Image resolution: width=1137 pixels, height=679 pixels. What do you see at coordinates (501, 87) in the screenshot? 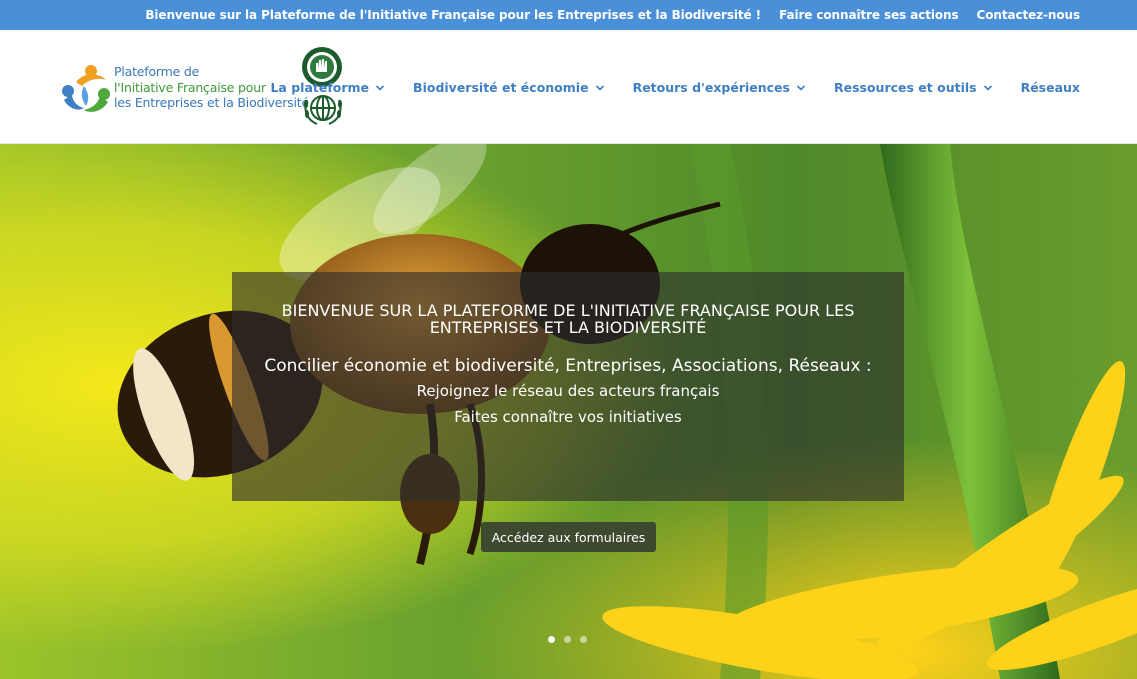
I see `nav-label: Biodiversité et économie` at bounding box center [501, 87].